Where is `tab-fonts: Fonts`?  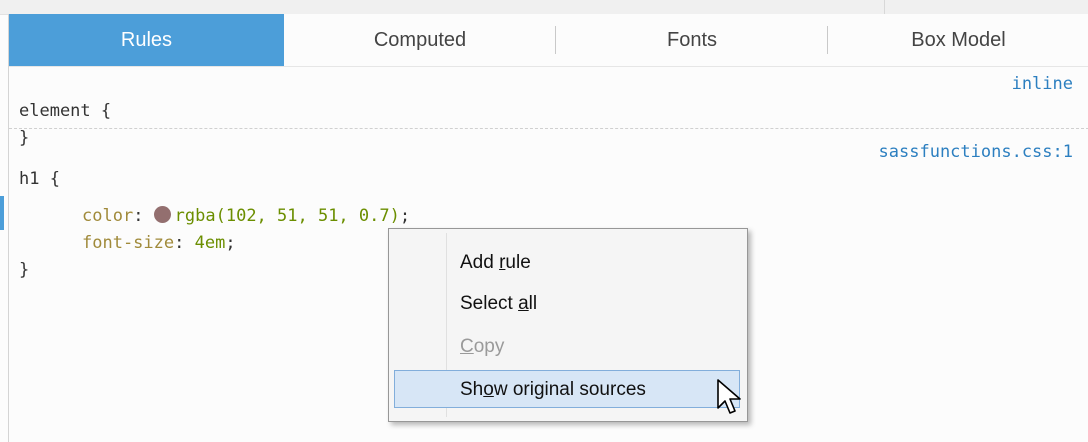
tab-fonts: Fonts is located at coordinates (692, 40).